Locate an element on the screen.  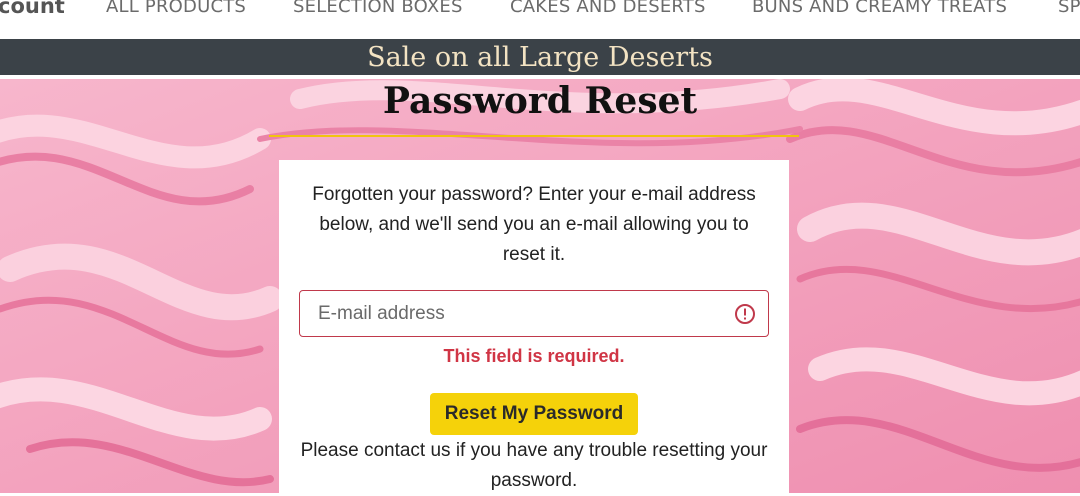
email-error-message: This field is required. is located at coordinates (534, 356).